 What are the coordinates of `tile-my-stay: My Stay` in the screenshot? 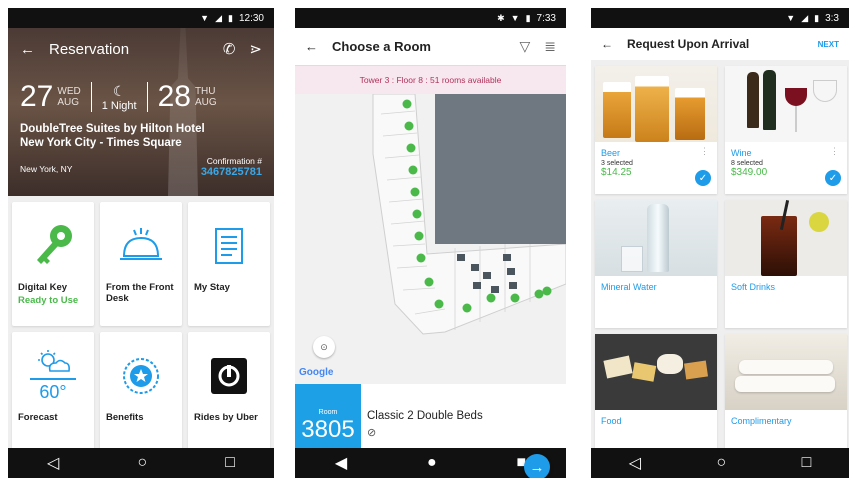 It's located at (229, 264).